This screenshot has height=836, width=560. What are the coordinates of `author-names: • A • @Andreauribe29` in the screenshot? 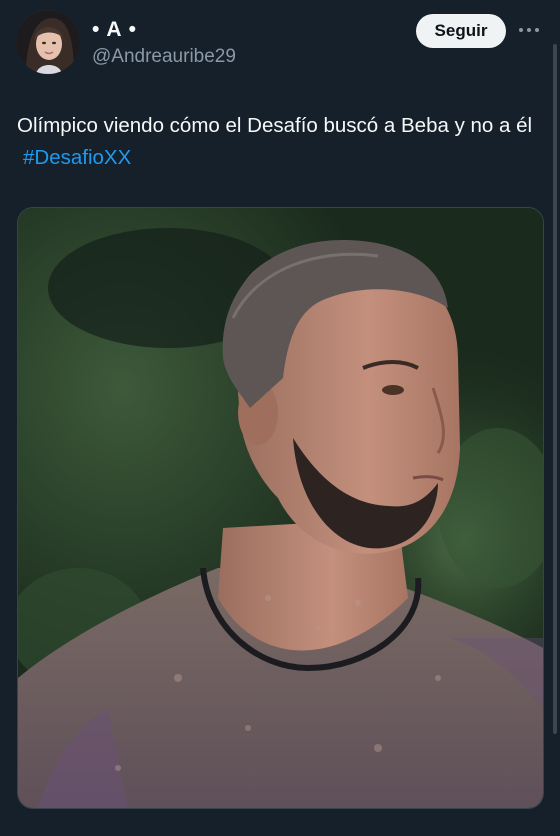 It's located at (164, 44).